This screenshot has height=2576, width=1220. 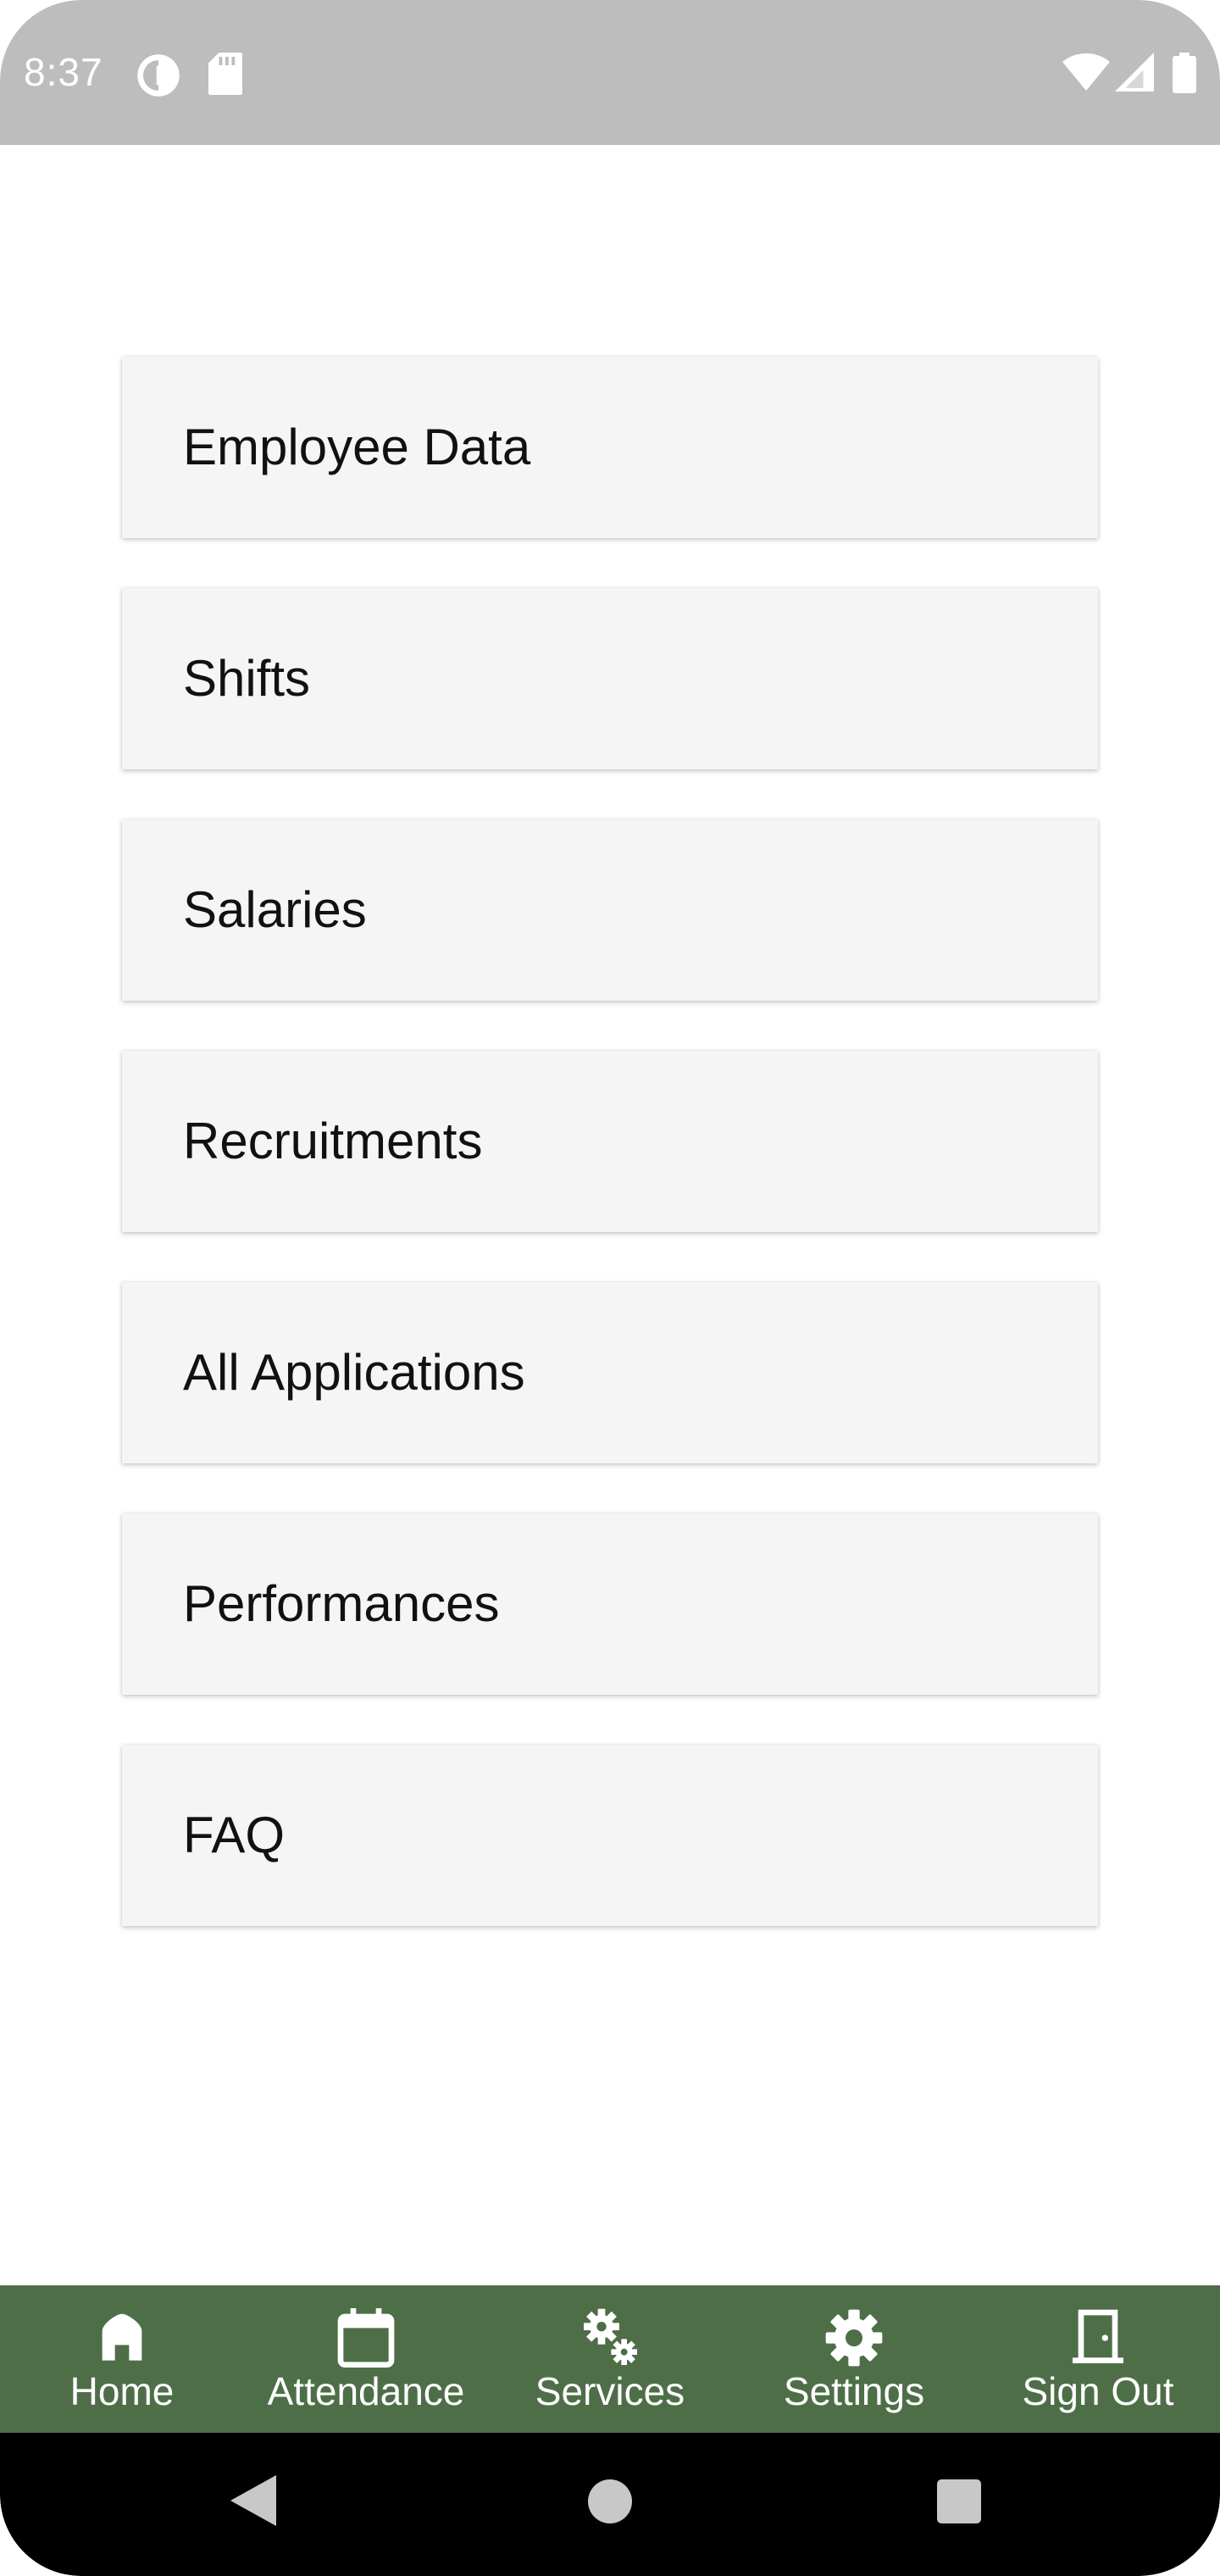 What do you see at coordinates (234, 1835) in the screenshot?
I see `menu-item-label: FAQ` at bounding box center [234, 1835].